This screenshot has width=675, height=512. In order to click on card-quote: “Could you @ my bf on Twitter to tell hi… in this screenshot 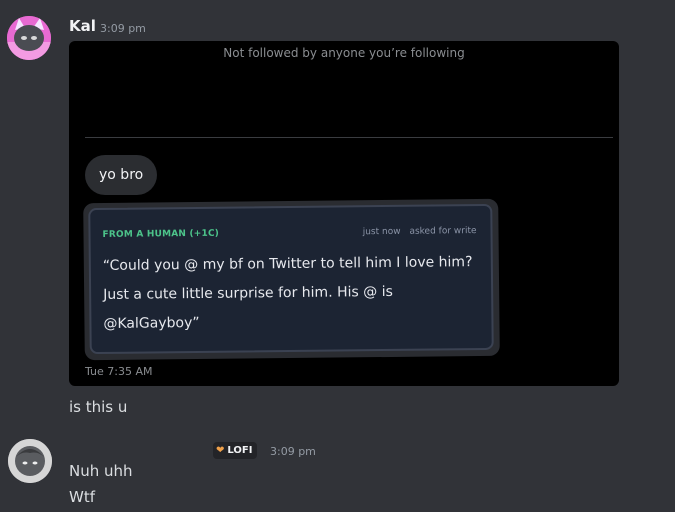, I will do `click(287, 293)`.